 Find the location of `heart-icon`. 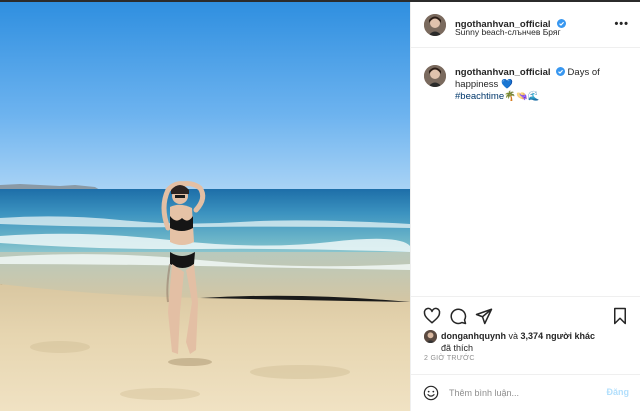

heart-icon is located at coordinates (432, 316).